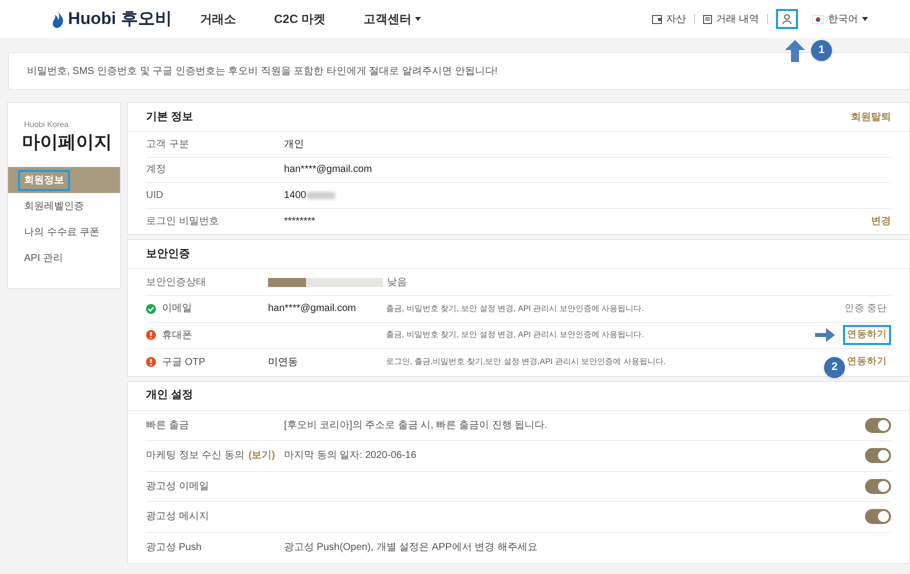 The image size is (910, 574). Describe the element at coordinates (156, 170) in the screenshot. I see `field-label: 계정` at that location.